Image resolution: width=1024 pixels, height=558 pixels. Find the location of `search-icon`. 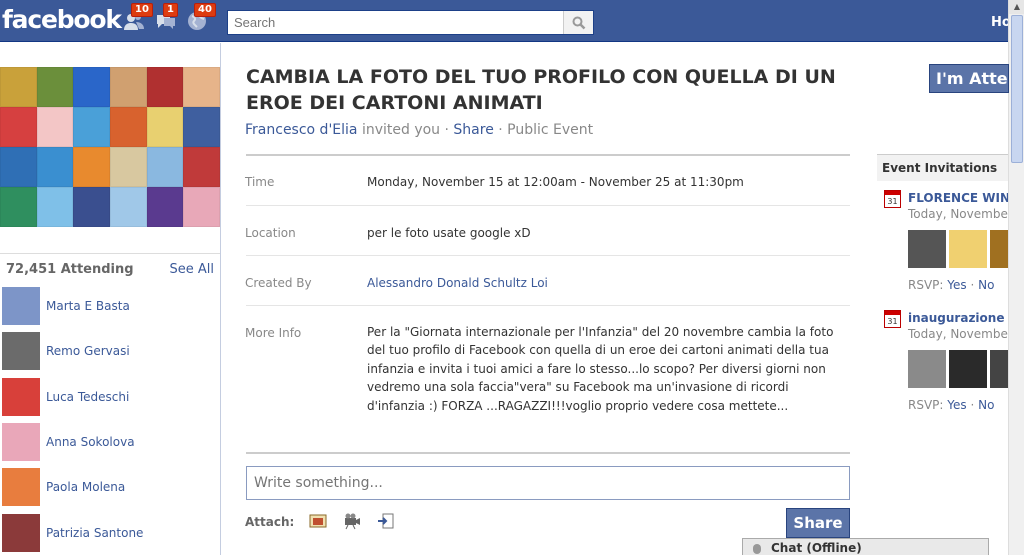

search-icon is located at coordinates (578, 22).